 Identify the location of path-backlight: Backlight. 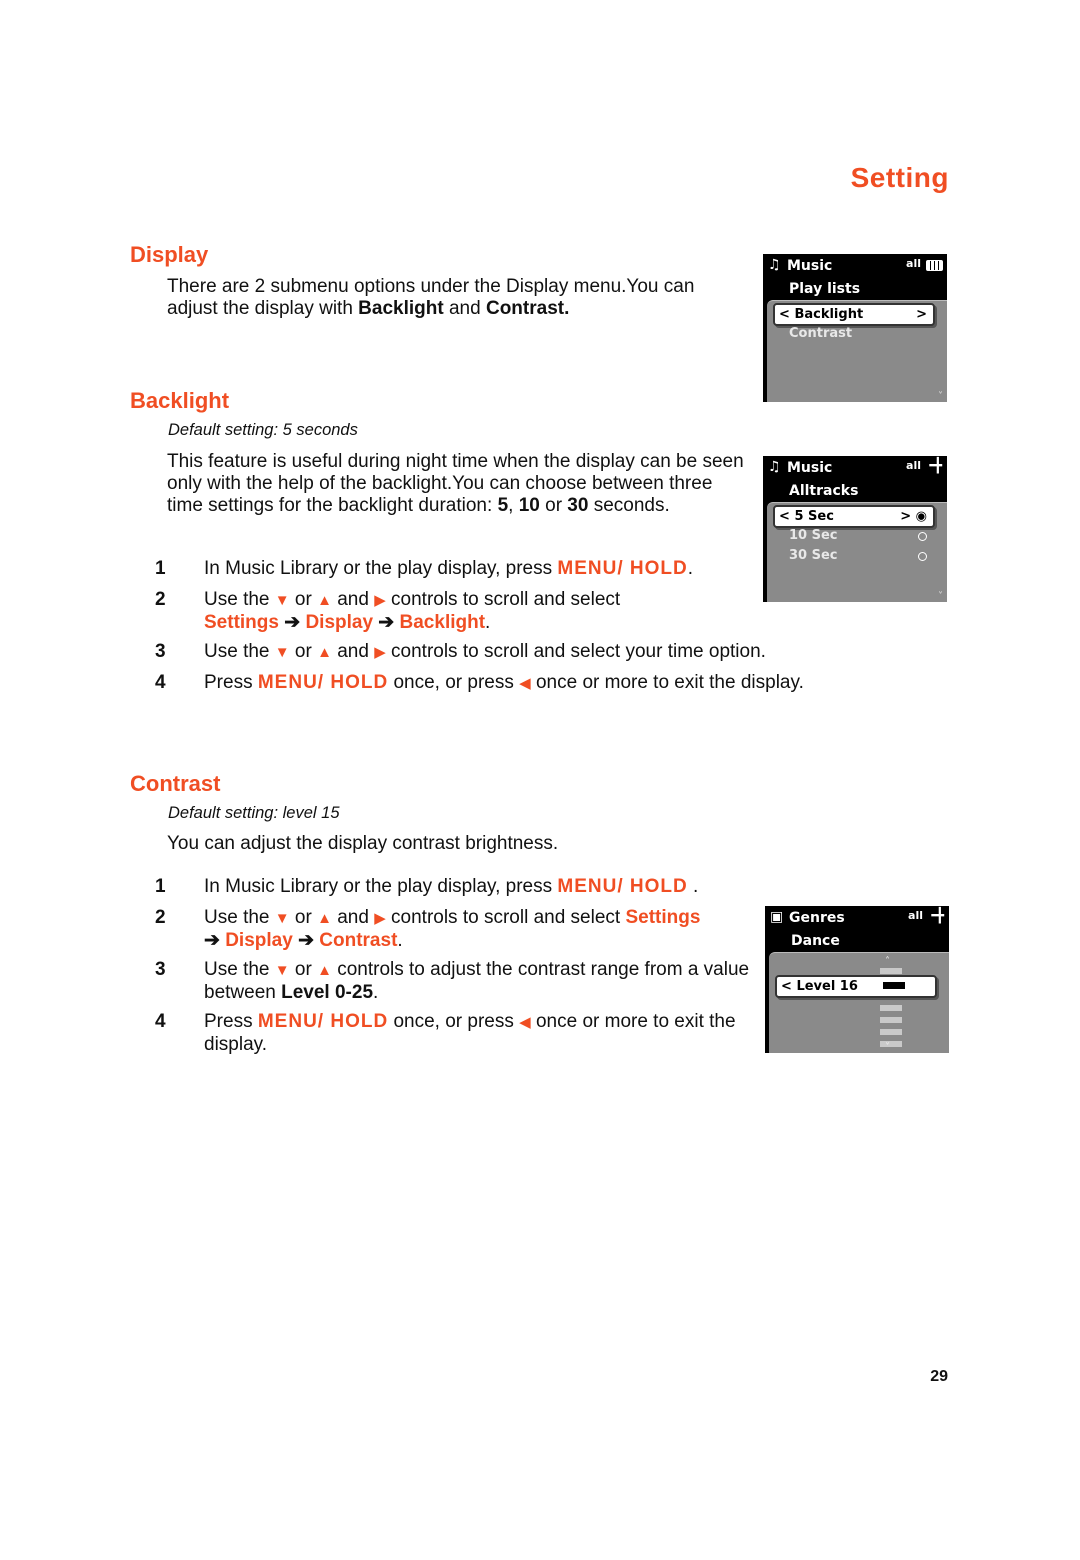
(442, 622).